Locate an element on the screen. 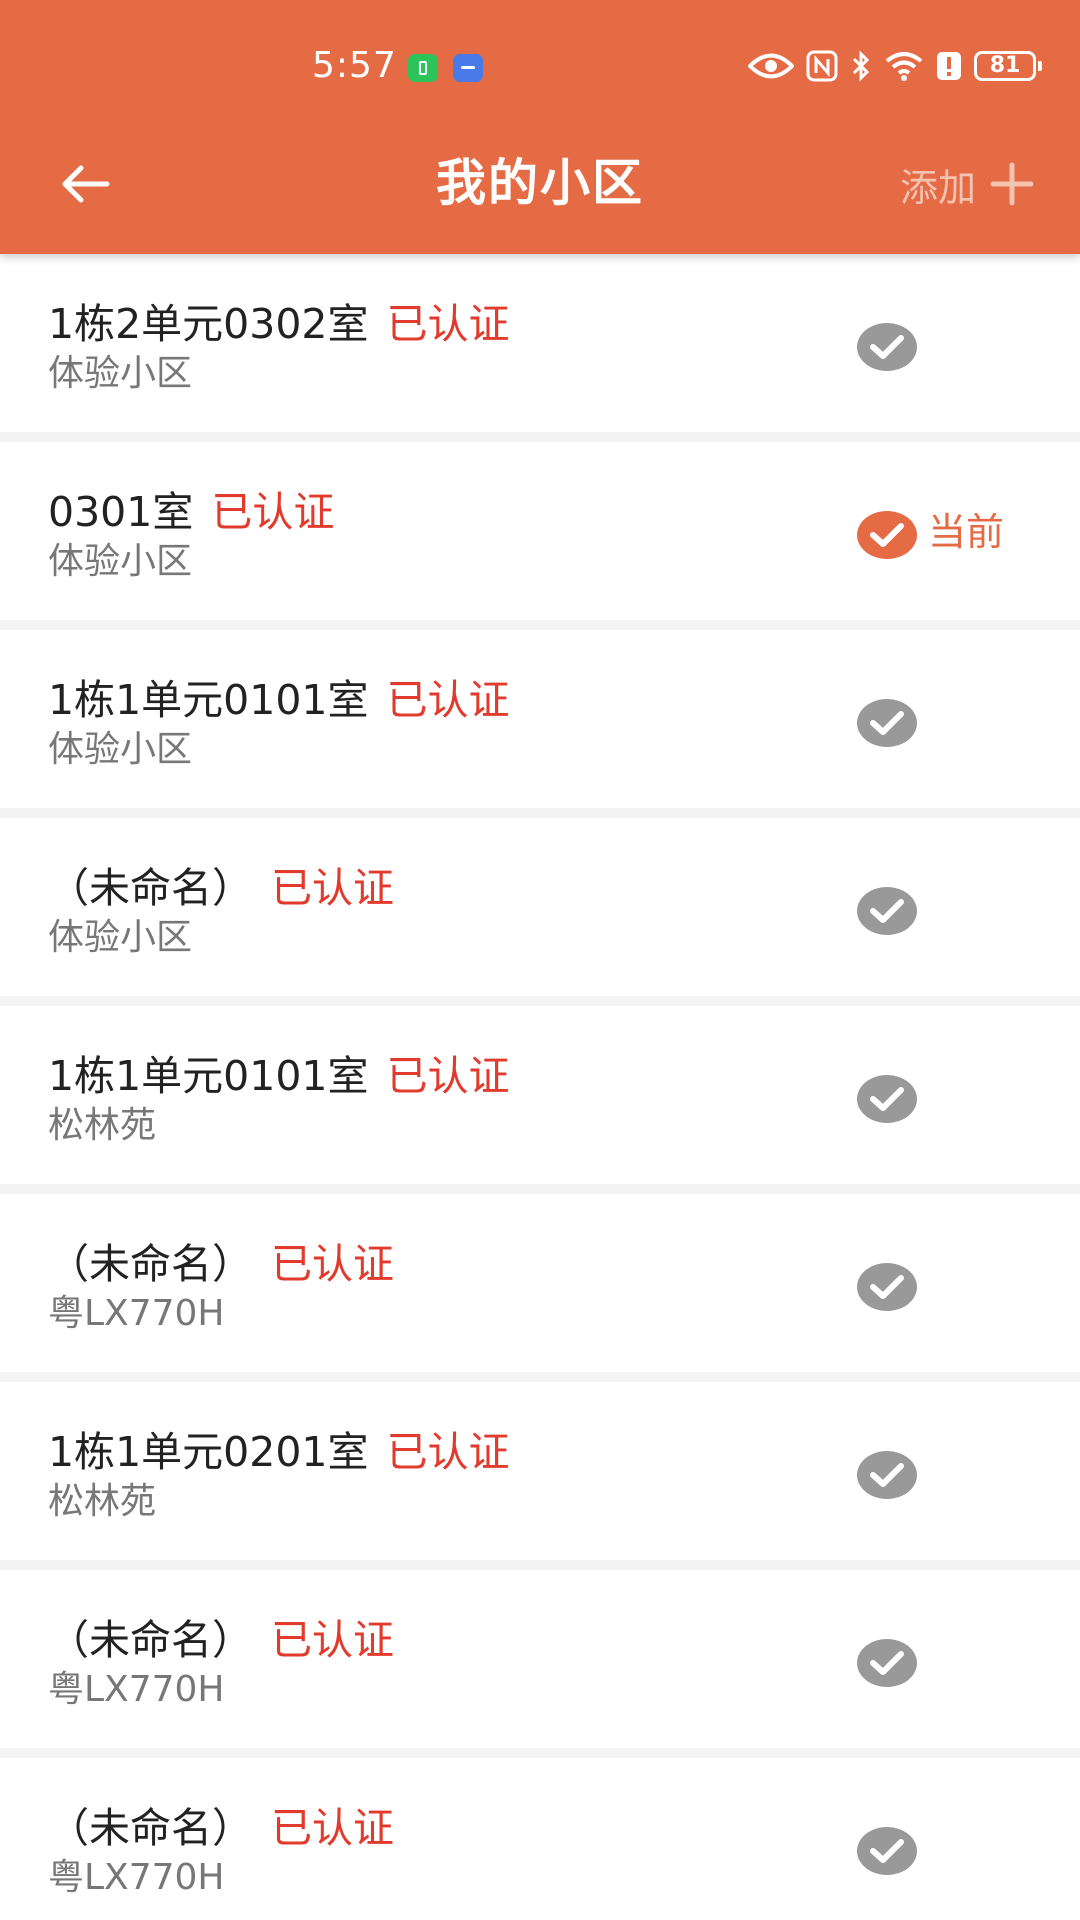 Image resolution: width=1080 pixels, height=1920 pixels. list-item: 1栋2单元0302室 已认证 体验小区 is located at coordinates (540, 343).